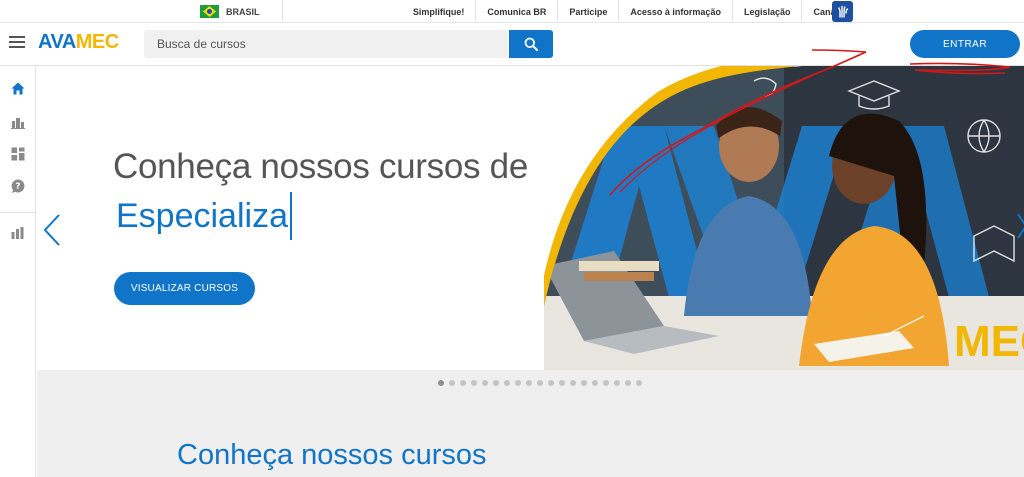 This screenshot has height=477, width=1024. I want to click on logo-text-ava: AVA, so click(57, 42).